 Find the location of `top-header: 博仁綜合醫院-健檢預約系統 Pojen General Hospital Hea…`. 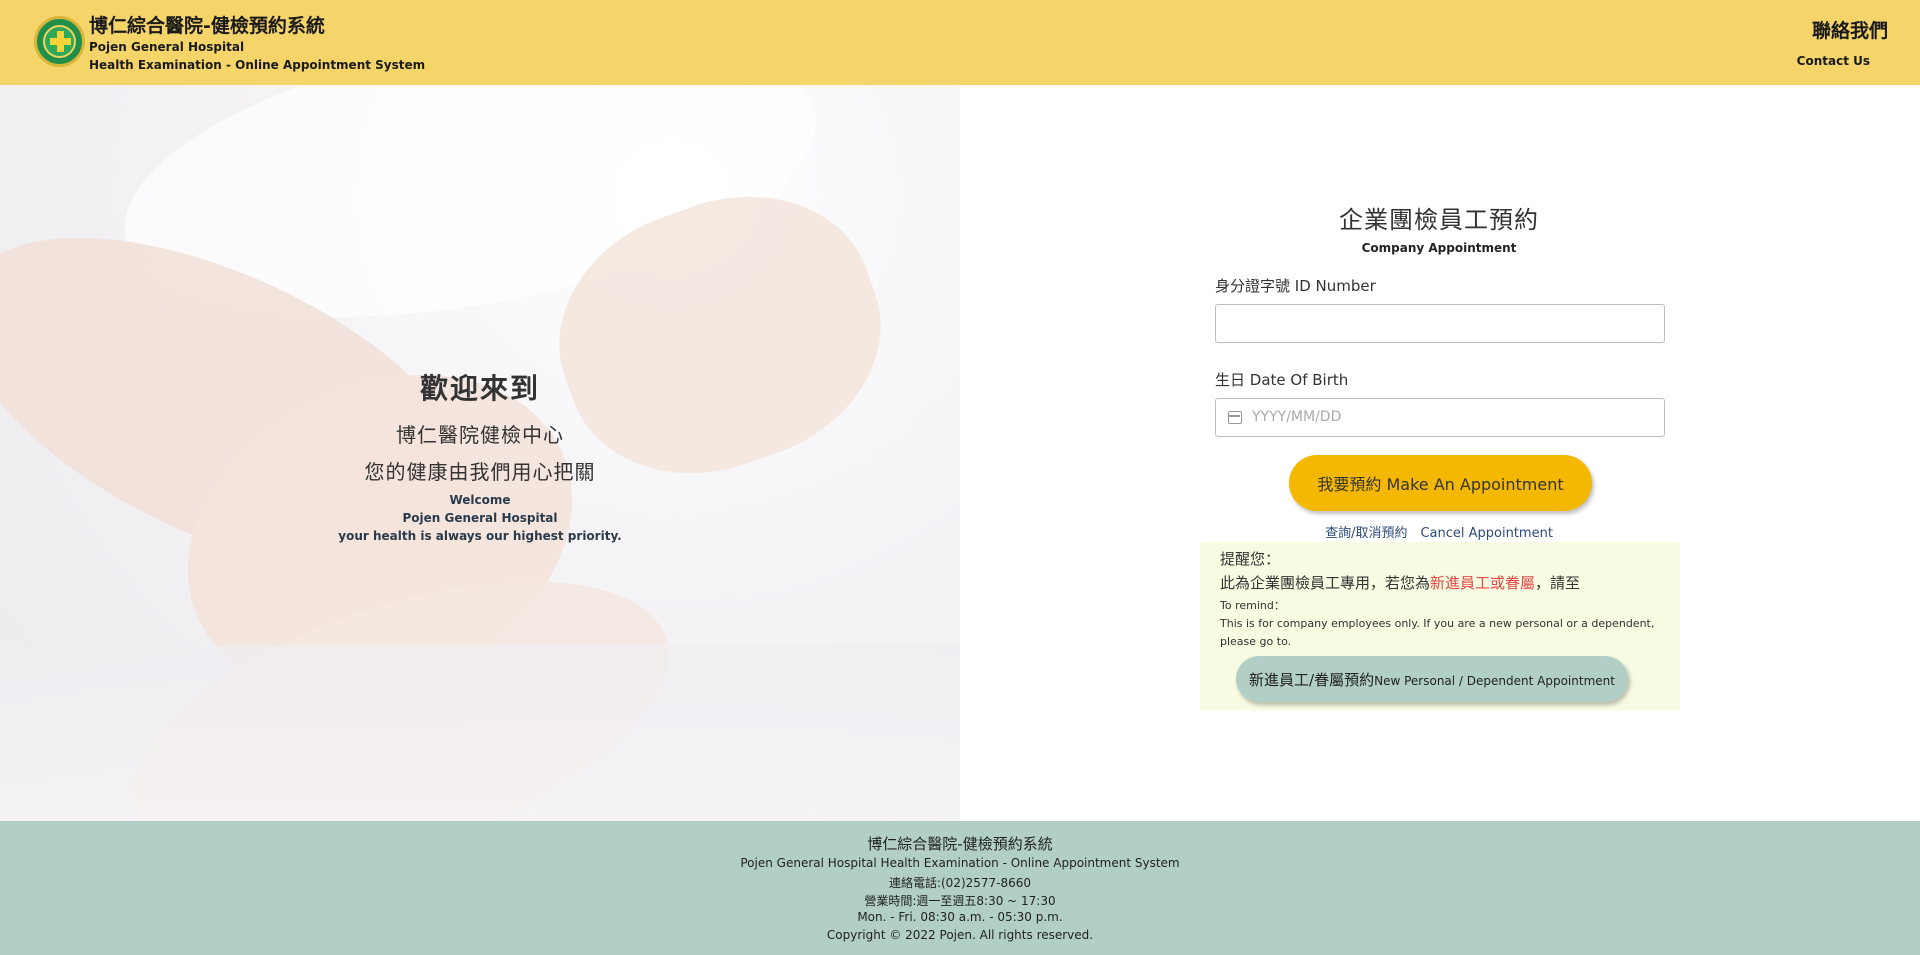

top-header: 博仁綜合醫院-健檢預約系統 Pojen General Hospital Hea… is located at coordinates (960, 42).